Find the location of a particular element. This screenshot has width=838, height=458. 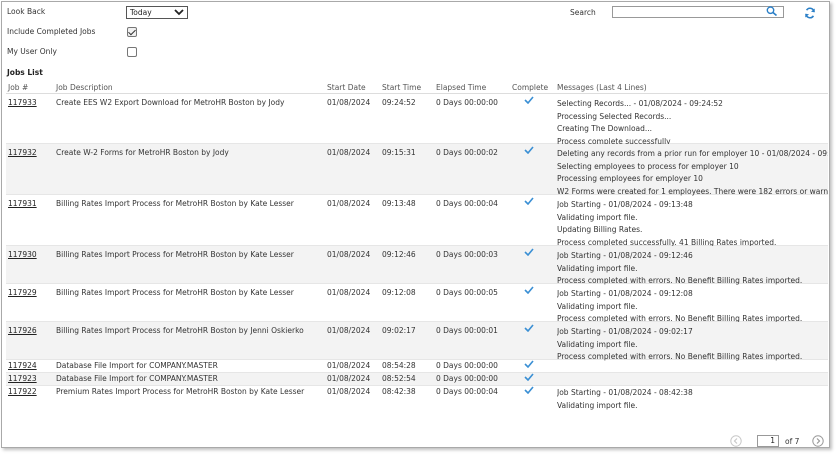

job-start-time: 09:24:52 is located at coordinates (399, 102).